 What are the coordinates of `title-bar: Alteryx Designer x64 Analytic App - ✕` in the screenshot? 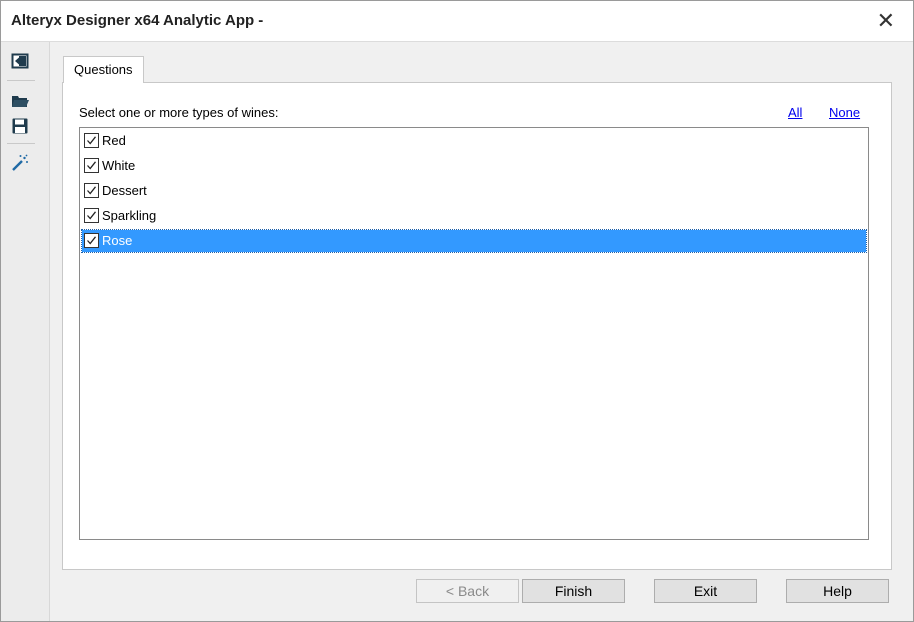 It's located at (457, 21).